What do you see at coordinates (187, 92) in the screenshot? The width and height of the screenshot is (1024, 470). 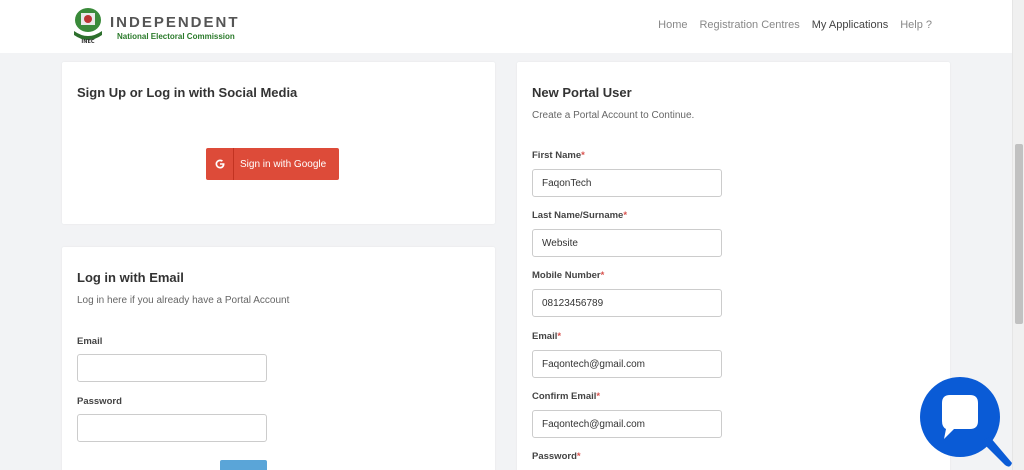 I see `social-card-title: Sign Up or Log in with Social Media` at bounding box center [187, 92].